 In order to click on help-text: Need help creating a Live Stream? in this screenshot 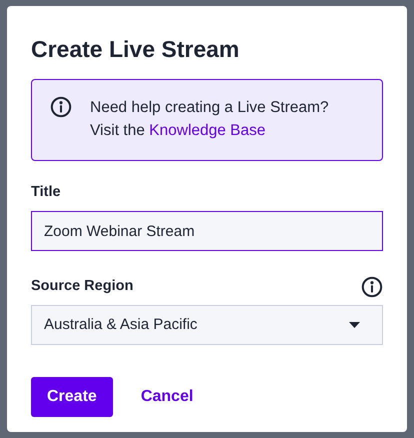, I will do `click(209, 108)`.